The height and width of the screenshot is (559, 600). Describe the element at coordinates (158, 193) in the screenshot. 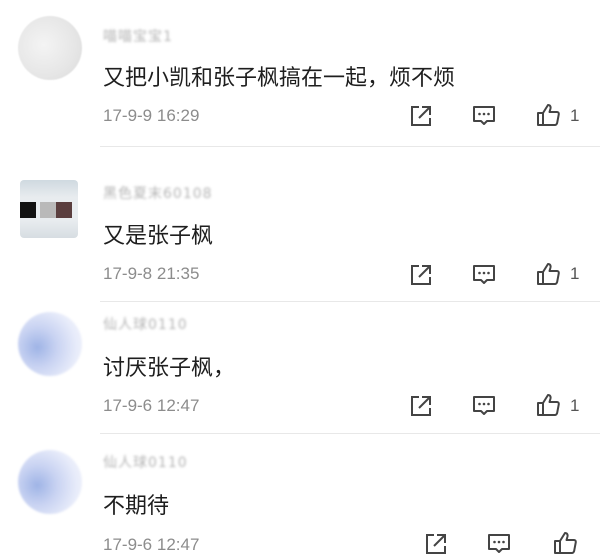

I see `comment-username: 黑色夏末60108` at that location.